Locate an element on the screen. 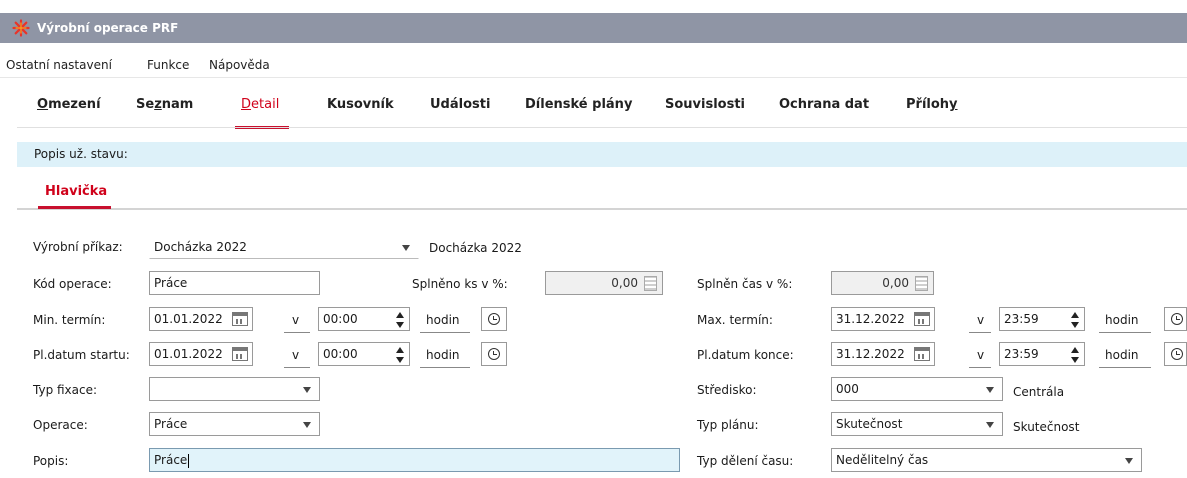 Image resolution: width=1187 pixels, height=478 pixels. operace-value: Práce is located at coordinates (171, 424).